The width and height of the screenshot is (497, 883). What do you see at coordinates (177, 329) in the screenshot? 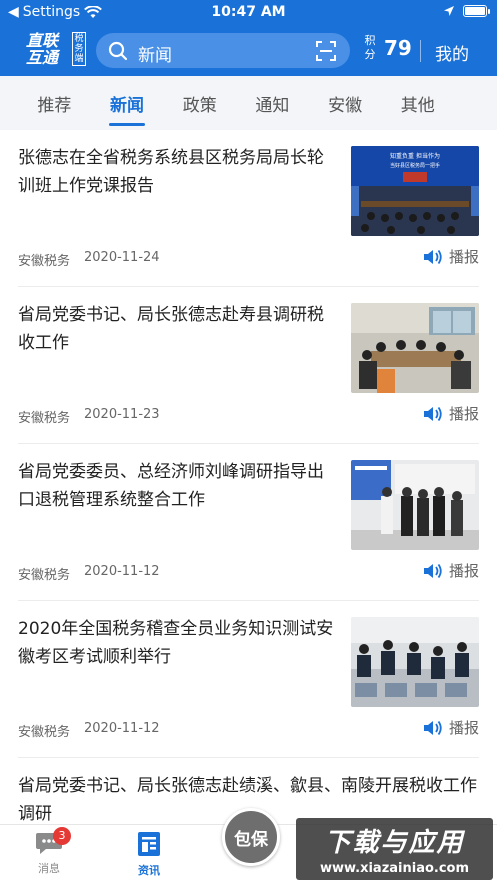
I see `news-title: 省局党委书记、局长张德志赴寿县调研税收工作` at bounding box center [177, 329].